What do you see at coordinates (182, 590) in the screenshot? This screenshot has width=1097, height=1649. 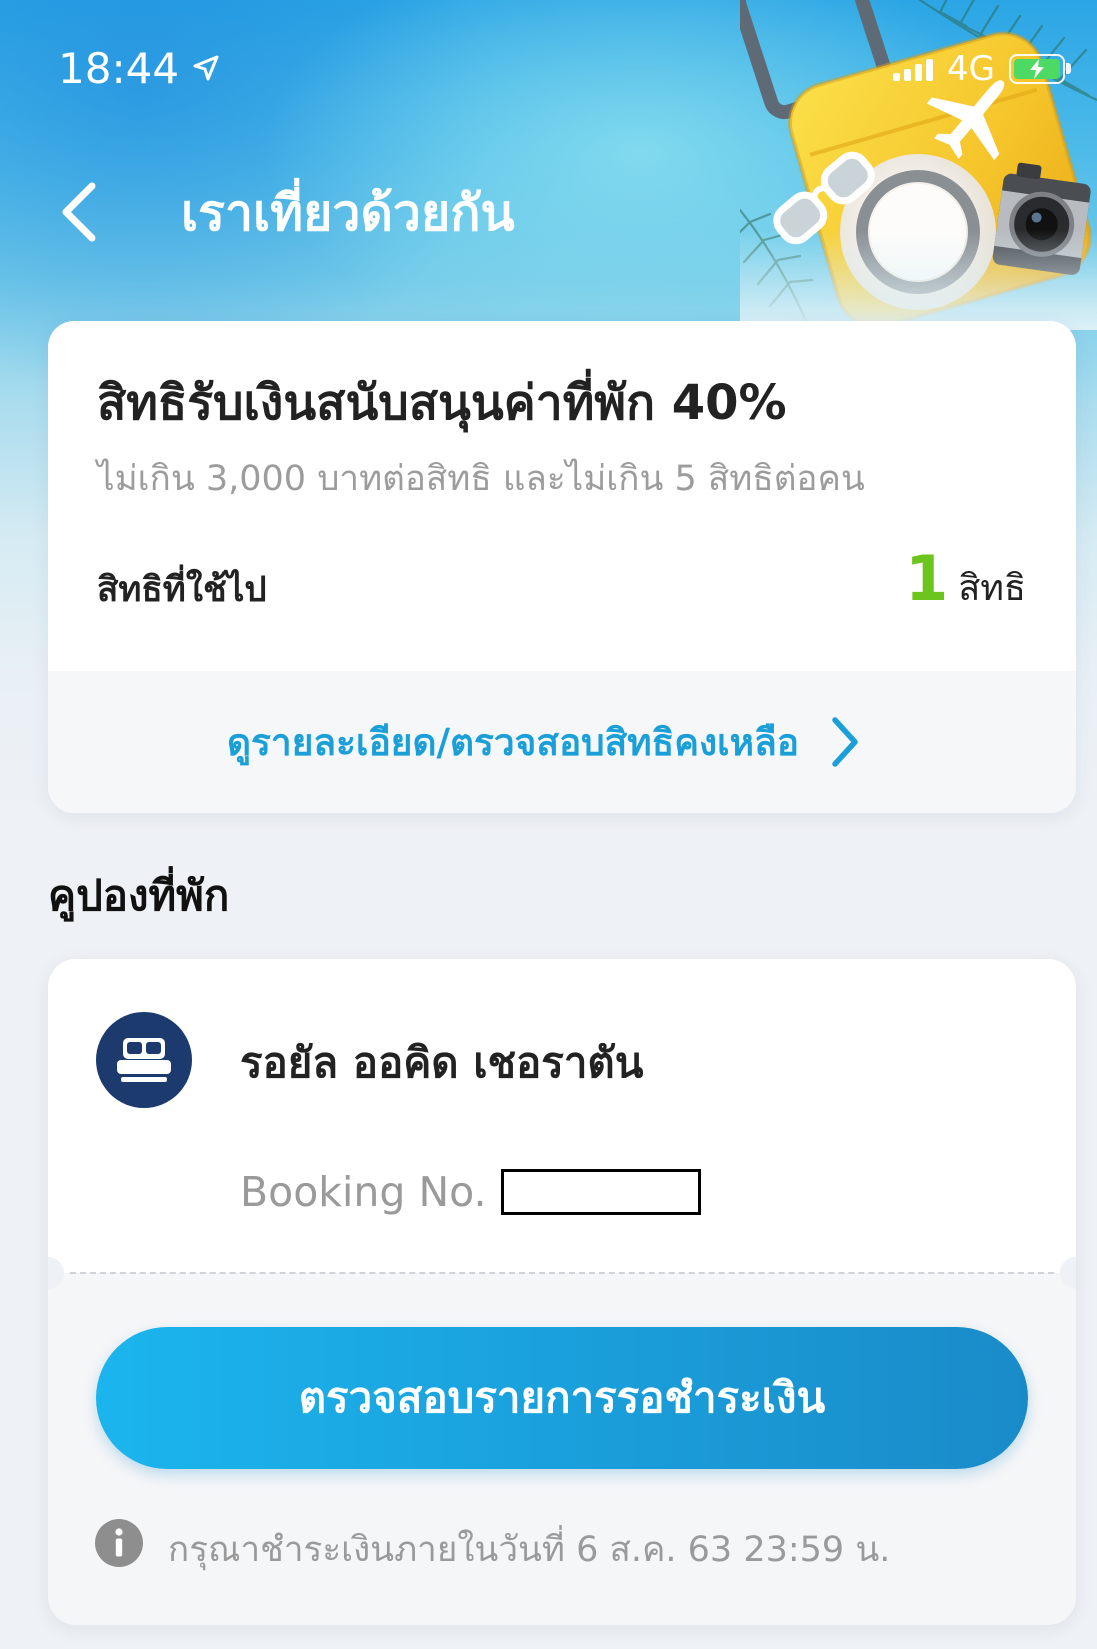 I see `used-entitlement-label: สิทธิที่ใช้ไป` at bounding box center [182, 590].